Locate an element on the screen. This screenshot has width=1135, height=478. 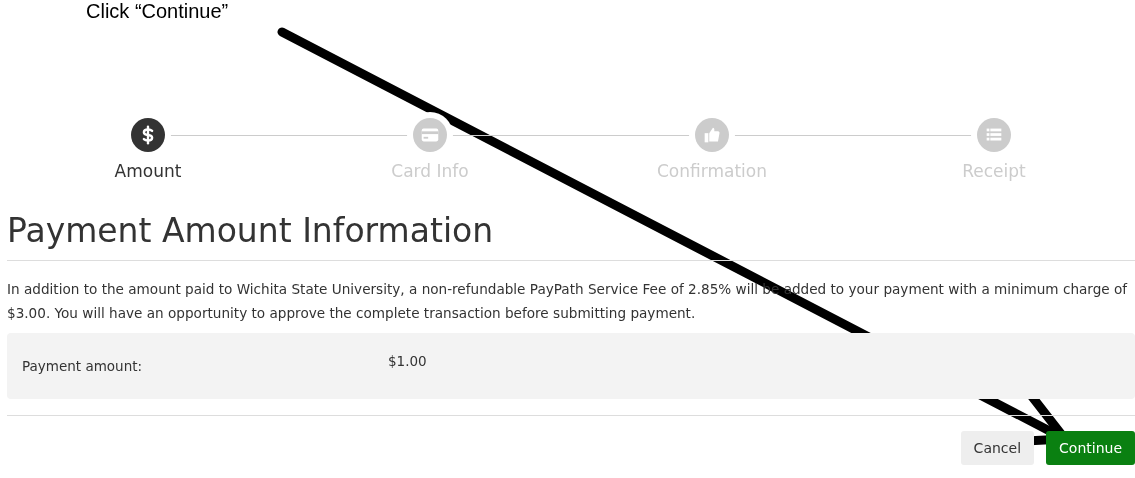
field-value: $1.00 is located at coordinates (407, 361).